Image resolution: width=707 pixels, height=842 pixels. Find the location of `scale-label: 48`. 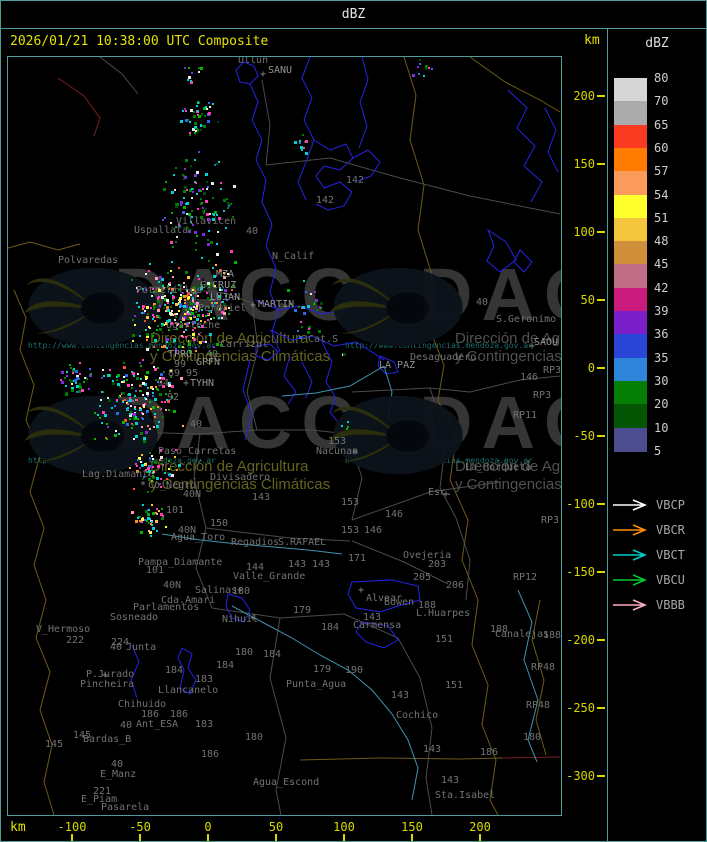

scale-label: 48 is located at coordinates (661, 241).